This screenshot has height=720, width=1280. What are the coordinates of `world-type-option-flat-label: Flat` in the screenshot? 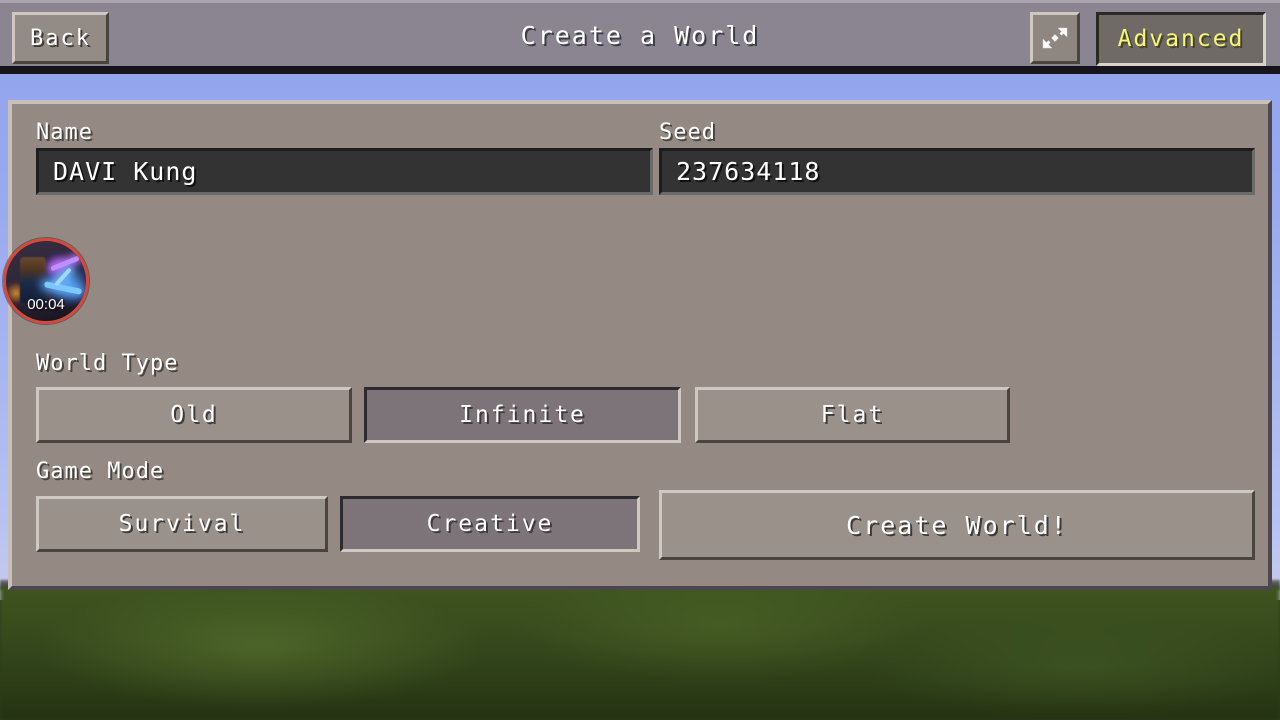 It's located at (852, 415).